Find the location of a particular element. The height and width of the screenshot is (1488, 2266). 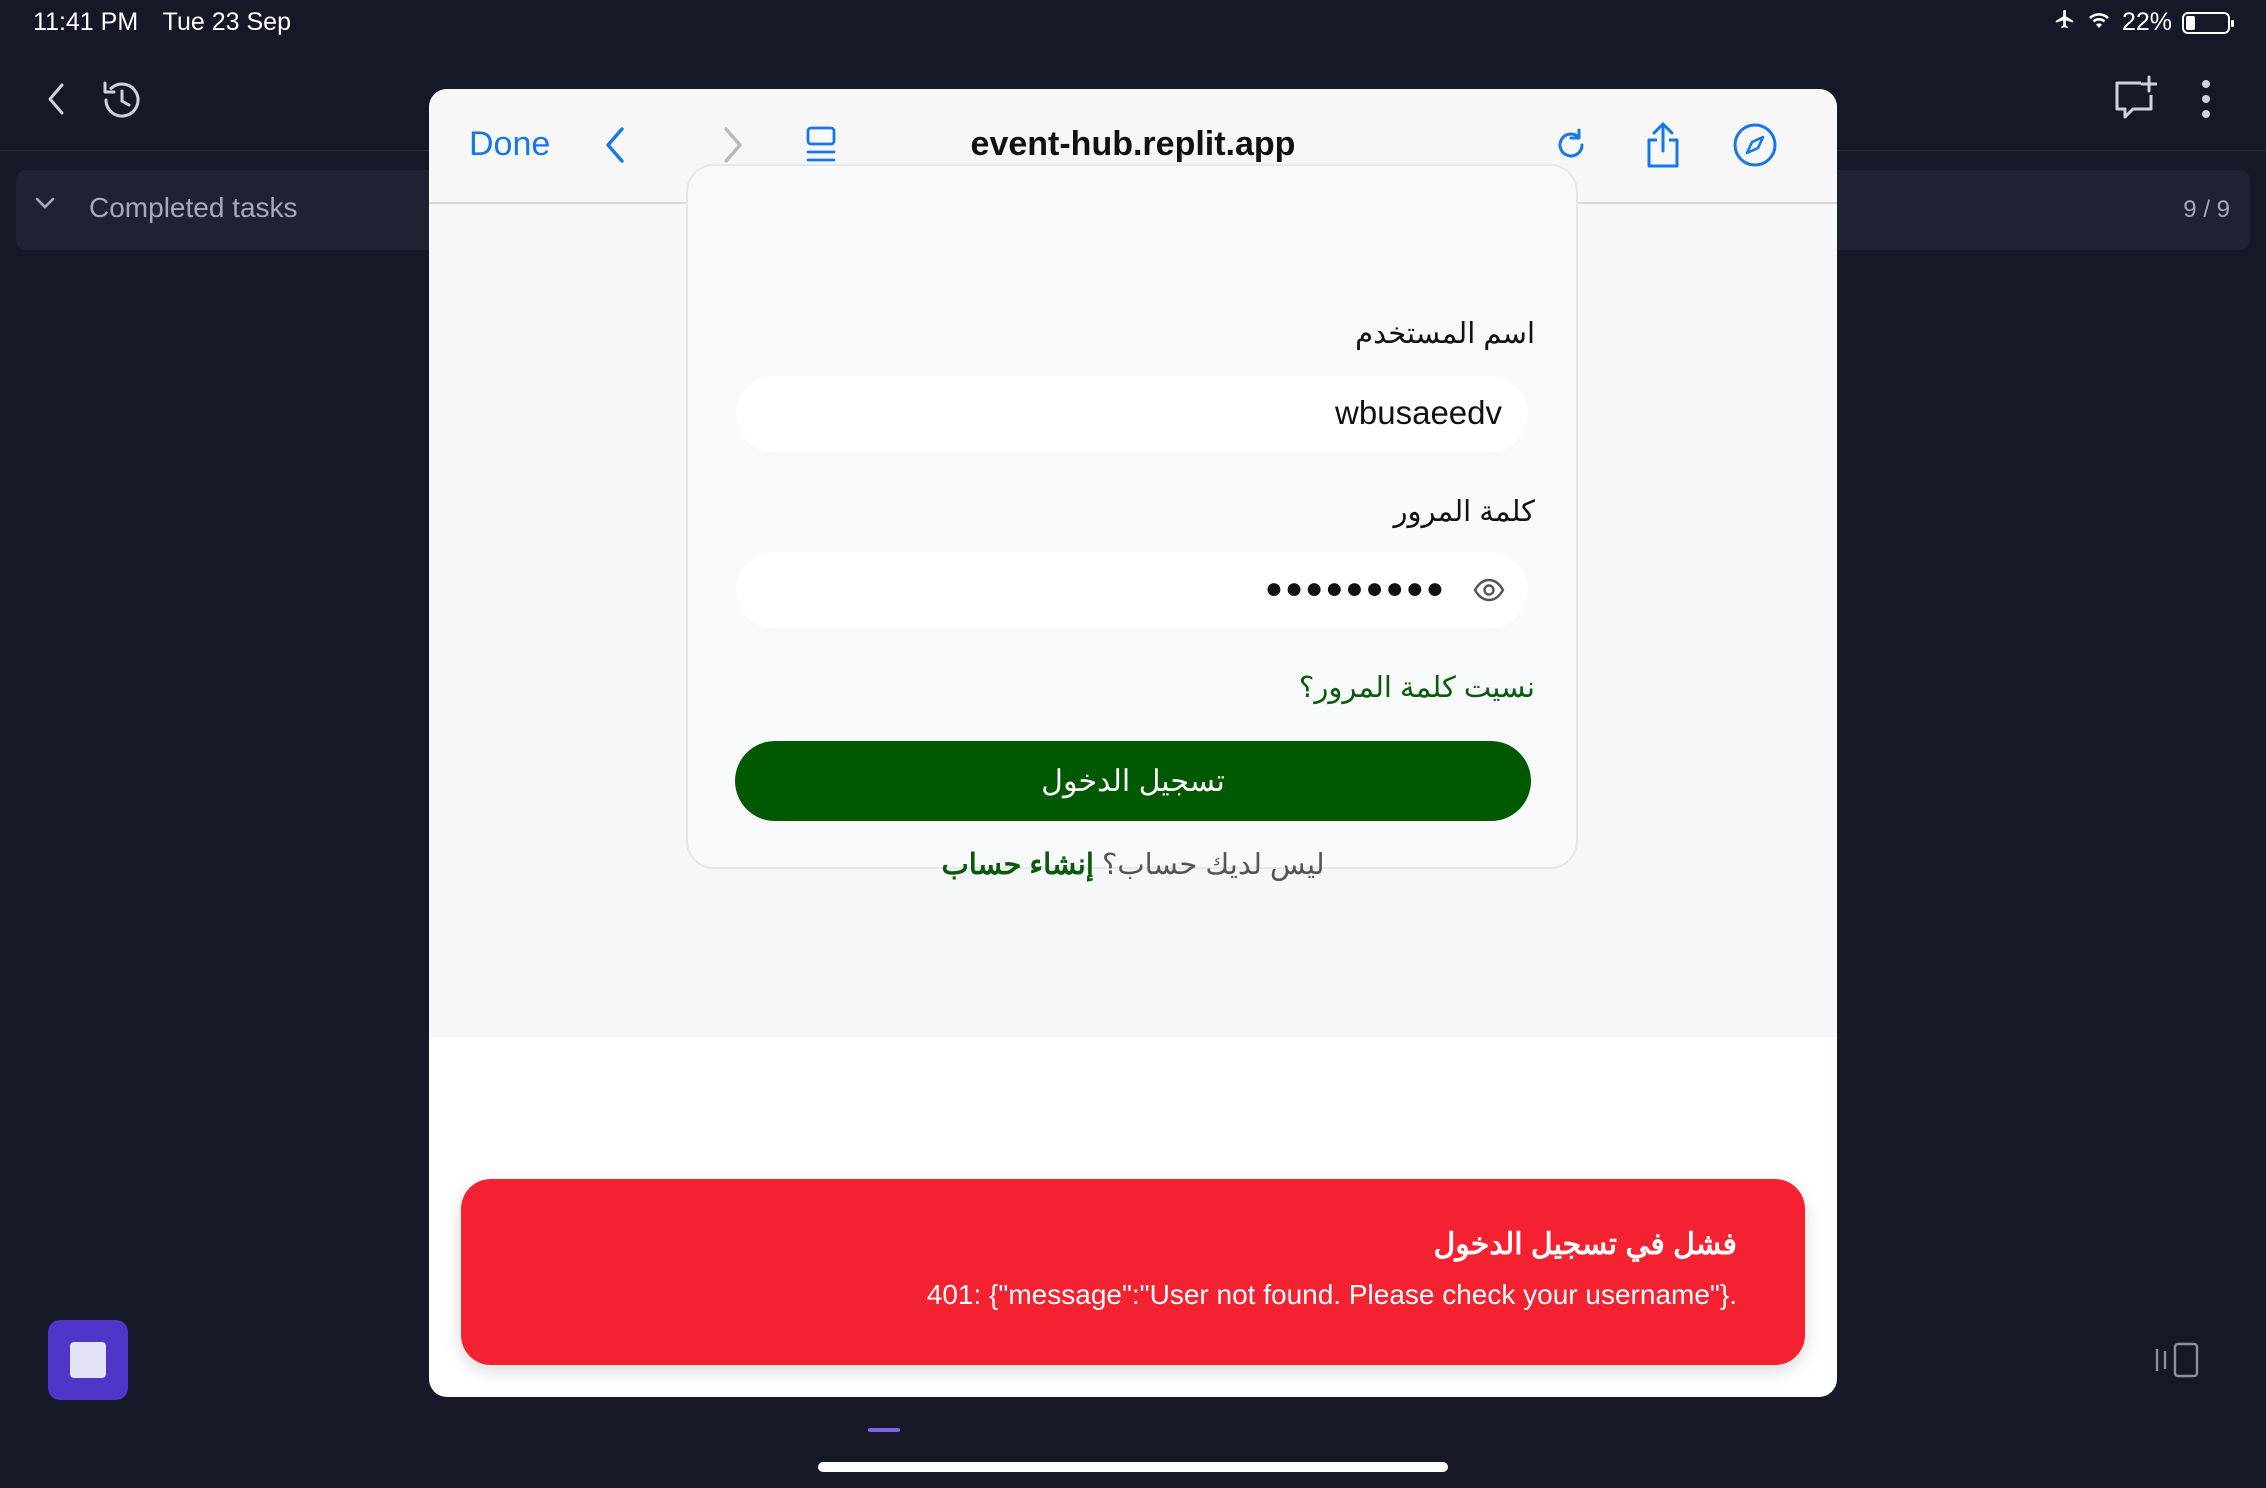

sheet-grabber is located at coordinates (884, 1430).